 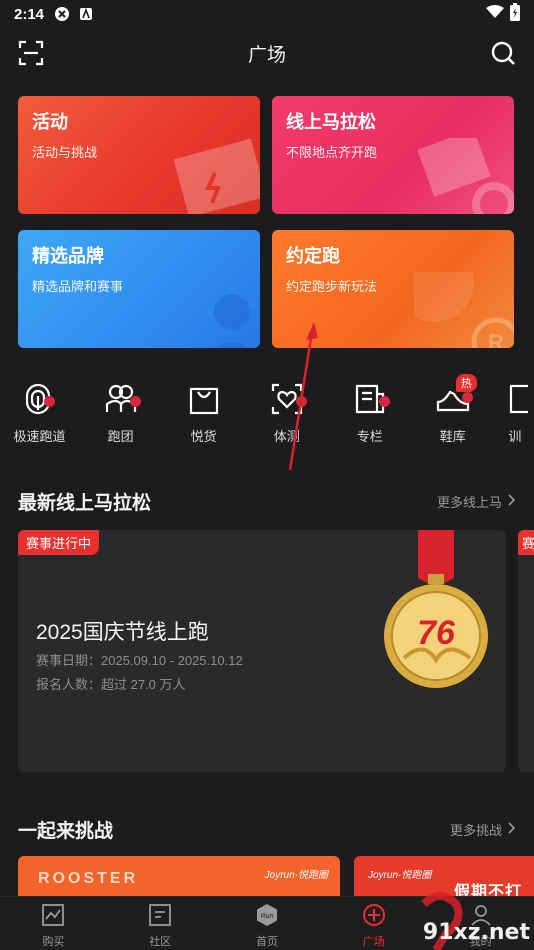 What do you see at coordinates (436, 609) in the screenshot?
I see `medal-icon: 76` at bounding box center [436, 609].